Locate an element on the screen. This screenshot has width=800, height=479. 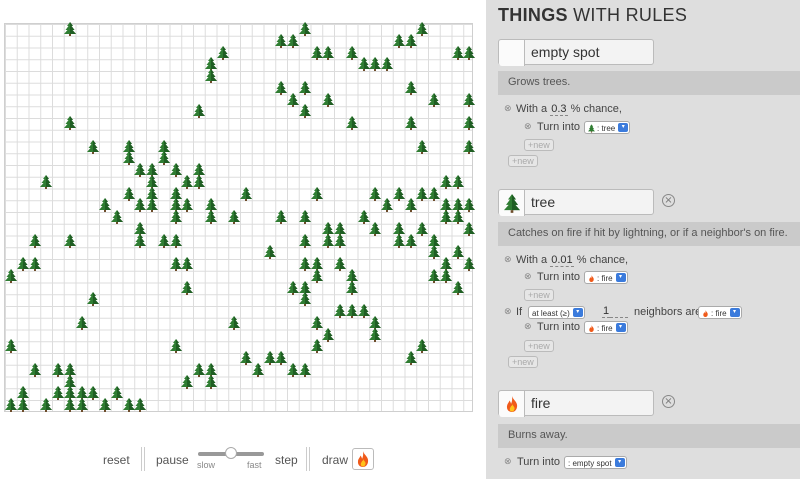
comparator-select: at least (≥) ▾ is located at coordinates (556, 312).